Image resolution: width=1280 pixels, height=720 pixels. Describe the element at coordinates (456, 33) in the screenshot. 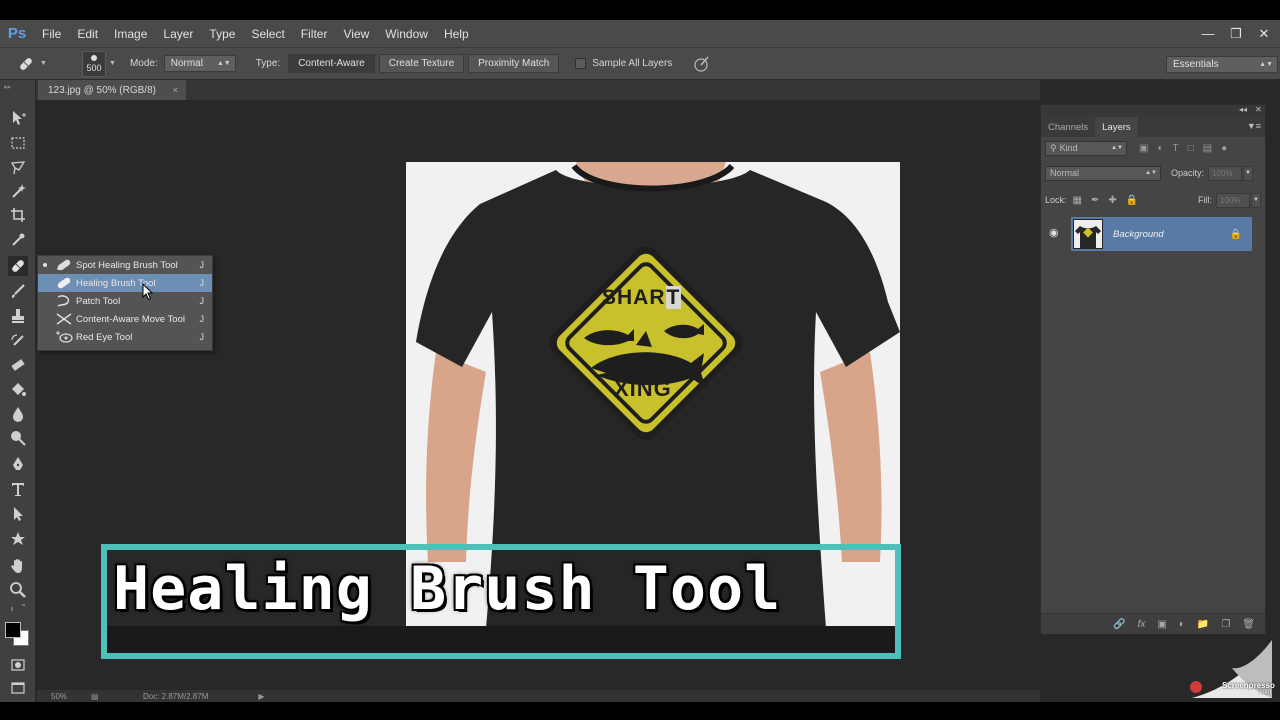

I see `menu-help: Help` at that location.